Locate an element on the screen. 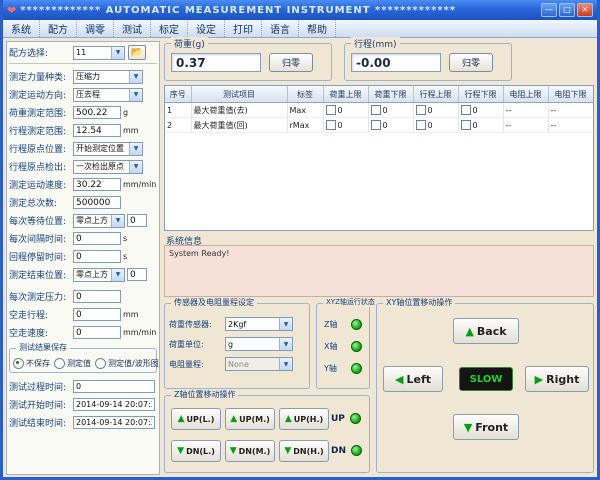 The height and width of the screenshot is (480, 600). save-option-none: 不保存 is located at coordinates (31, 363).